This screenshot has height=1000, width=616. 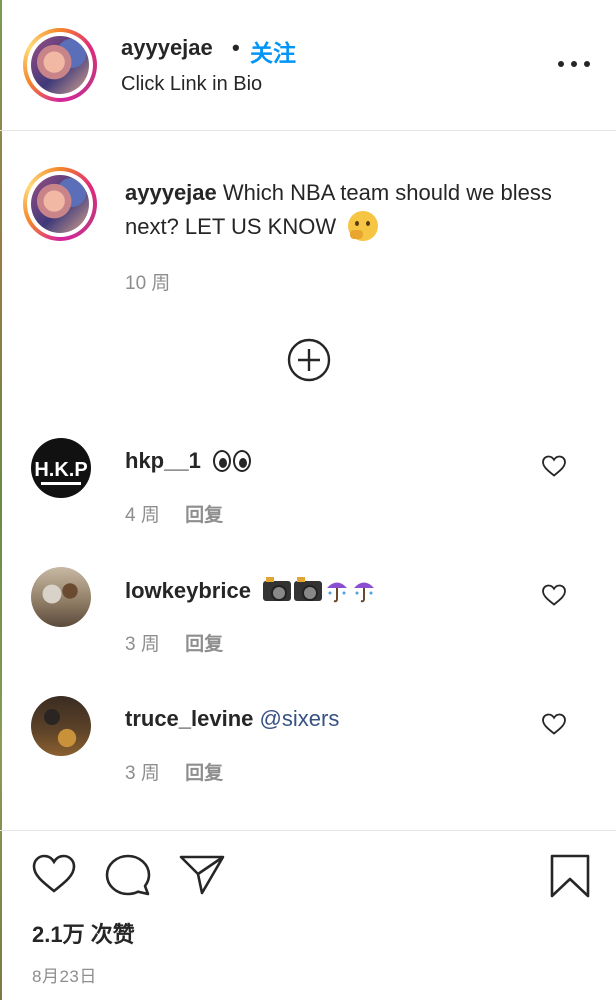 What do you see at coordinates (128, 875) in the screenshot?
I see `comment-icon` at bounding box center [128, 875].